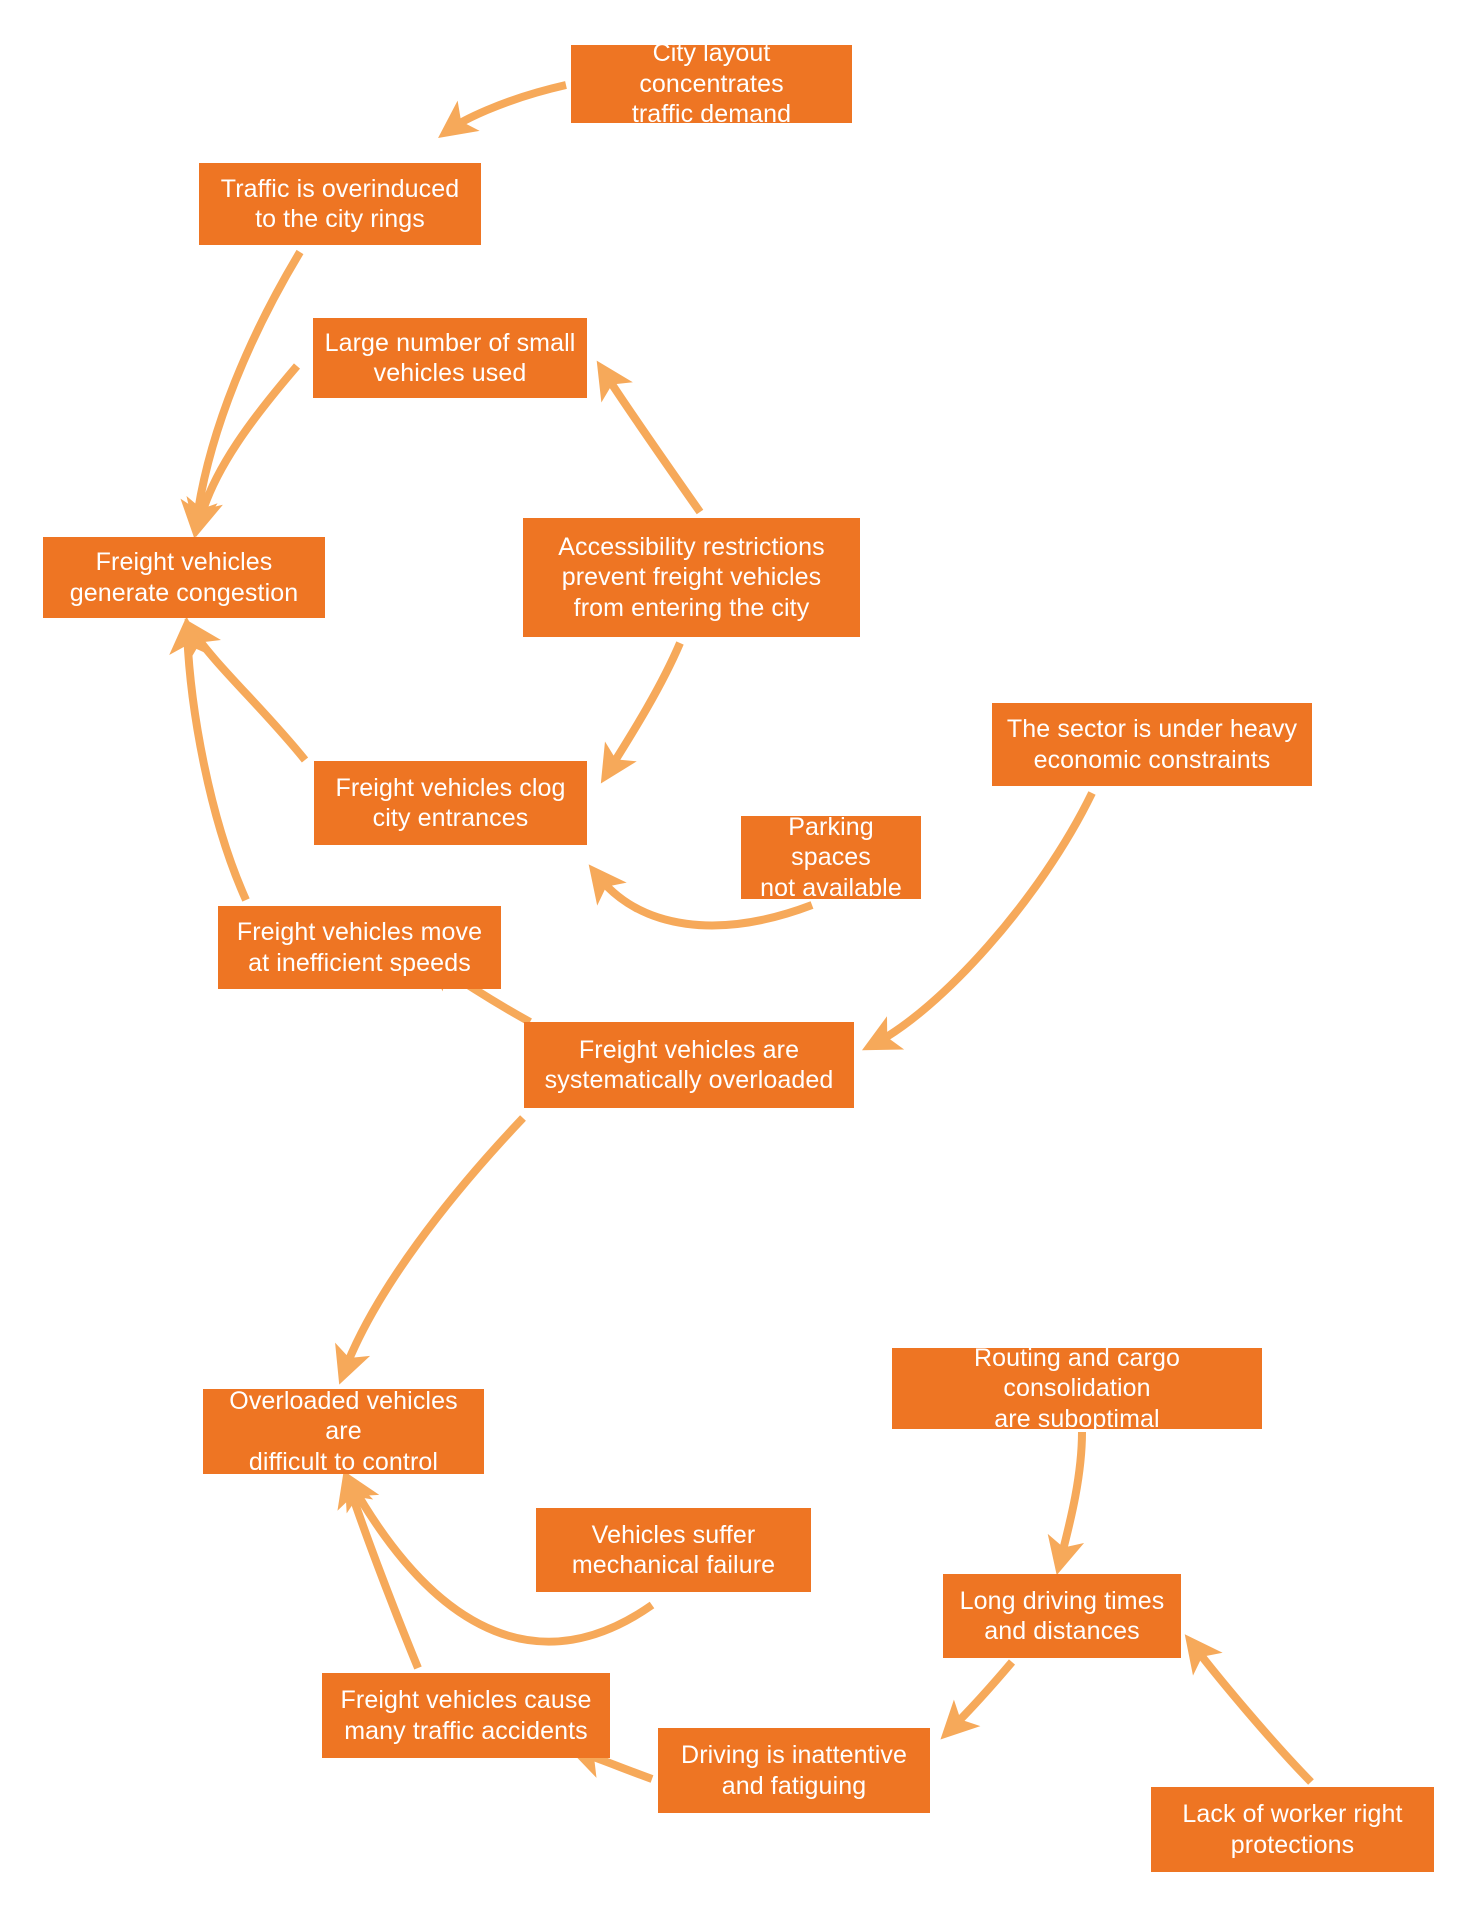  Describe the element at coordinates (1292, 1829) in the screenshot. I see `node-worker-rights: Lack of worker right protections` at that location.